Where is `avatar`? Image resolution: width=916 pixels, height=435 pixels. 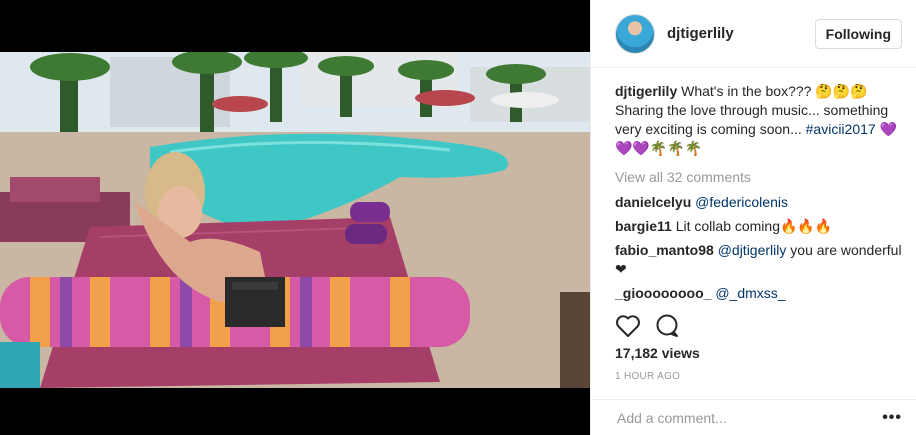 avatar is located at coordinates (635, 33).